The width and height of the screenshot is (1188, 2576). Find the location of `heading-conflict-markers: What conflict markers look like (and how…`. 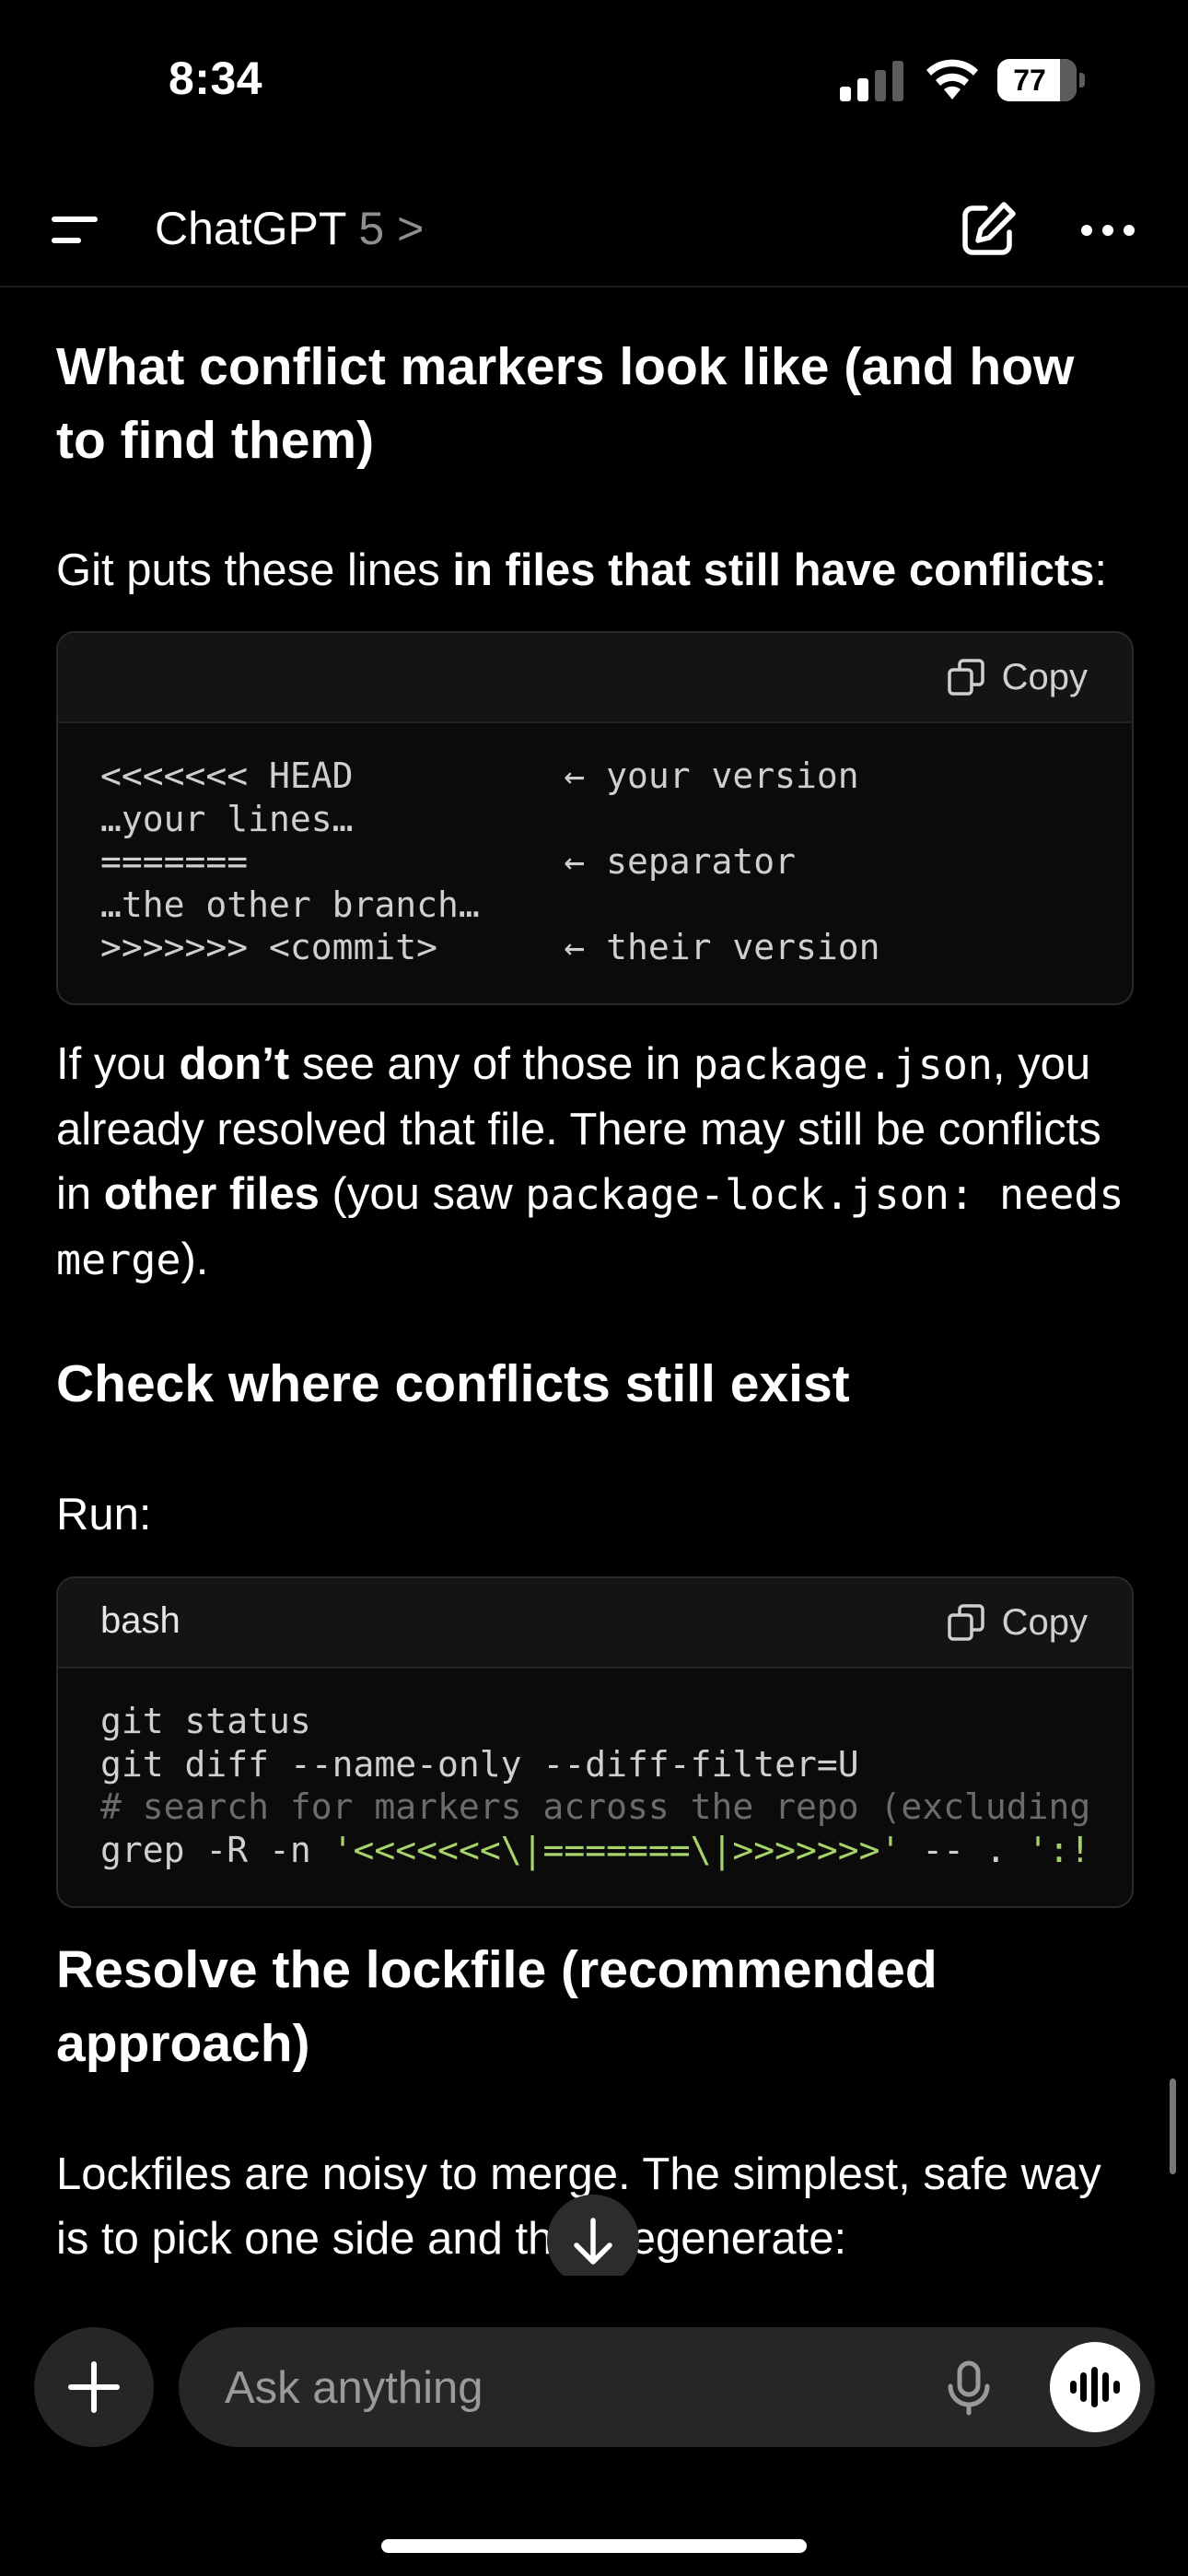

heading-conflict-markers: What conflict markers look like (and how… is located at coordinates (565, 403).